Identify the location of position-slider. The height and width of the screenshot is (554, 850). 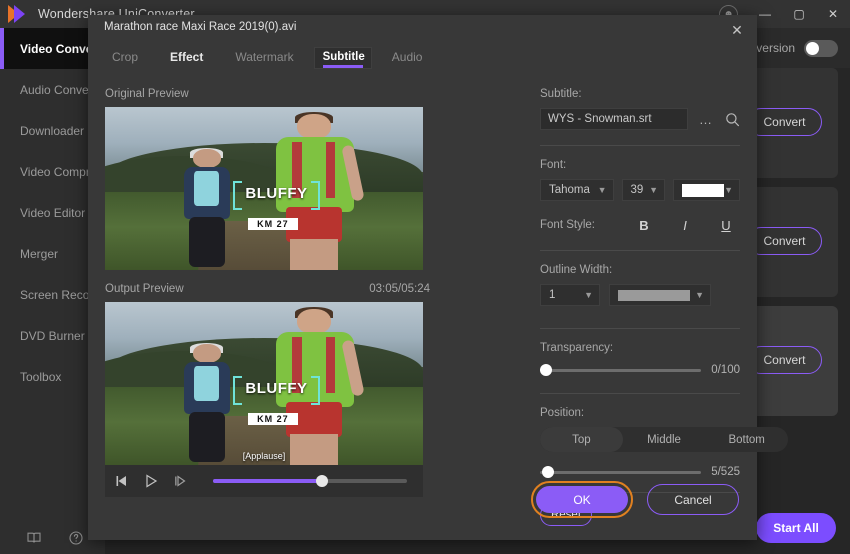
(621, 472).